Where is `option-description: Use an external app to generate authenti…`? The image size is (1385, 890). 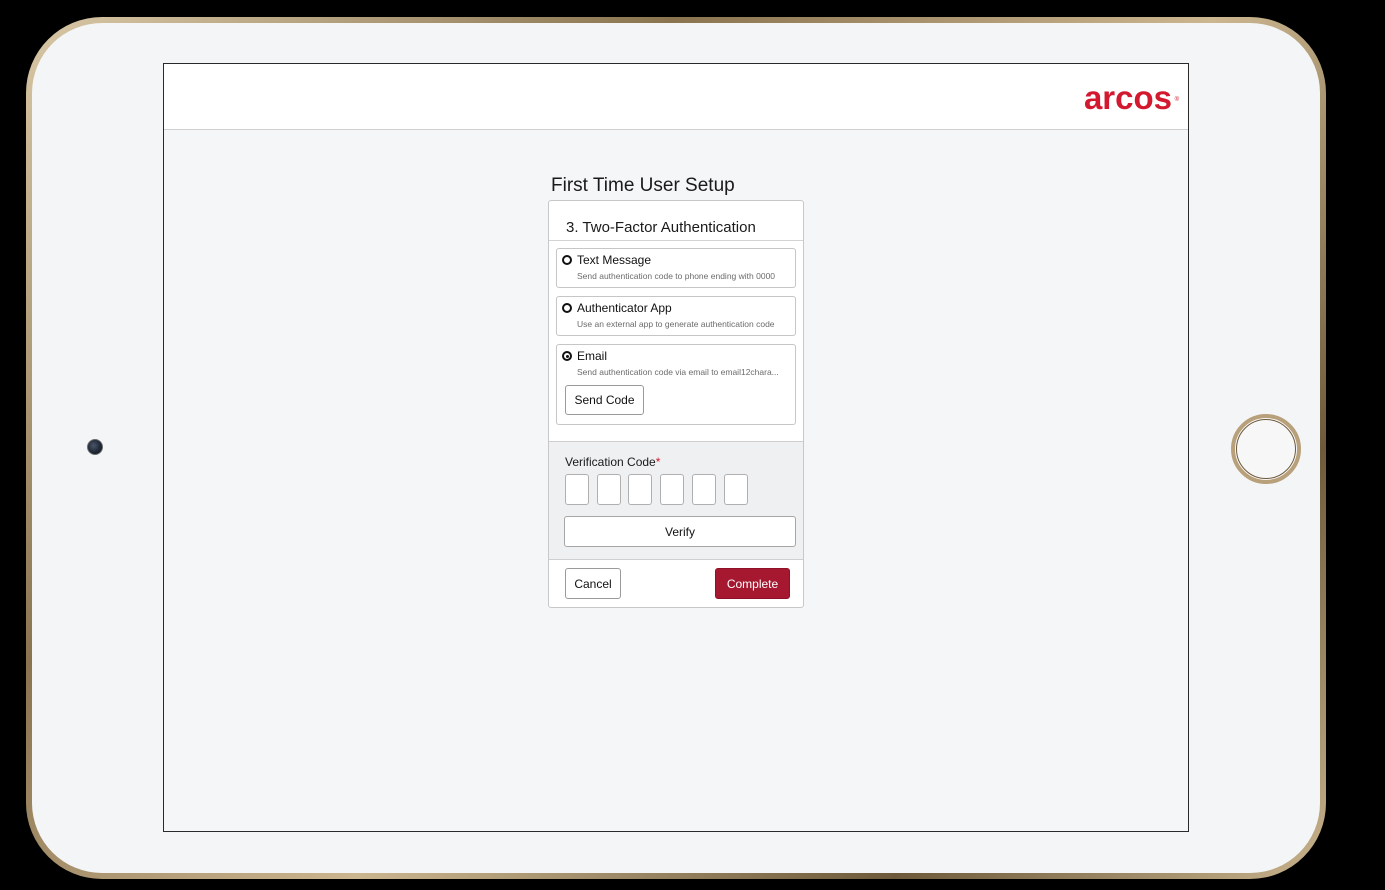
option-description: Use an external app to generate authenti… is located at coordinates (676, 324).